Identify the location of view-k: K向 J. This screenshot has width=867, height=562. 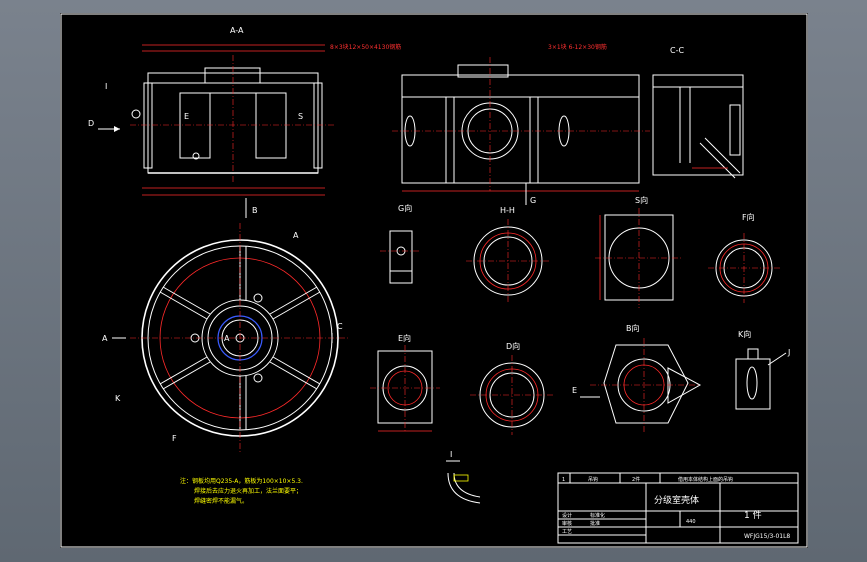
(762, 369).